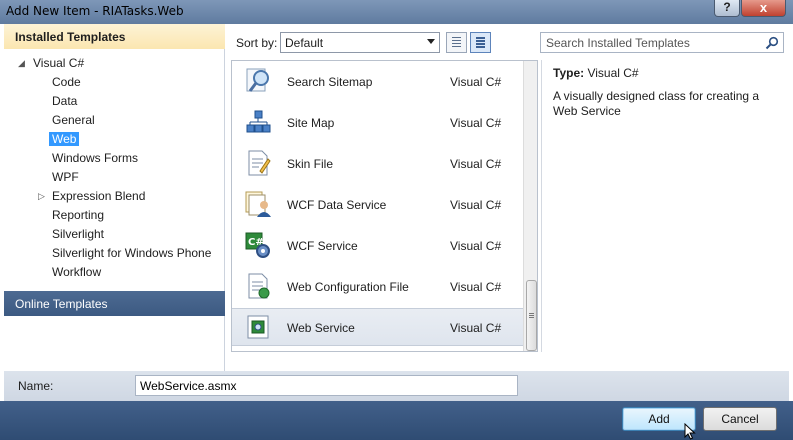 Image resolution: width=793 pixels, height=440 pixels. What do you see at coordinates (257, 245) in the screenshot?
I see `wcf-service-icon: C#` at bounding box center [257, 245].